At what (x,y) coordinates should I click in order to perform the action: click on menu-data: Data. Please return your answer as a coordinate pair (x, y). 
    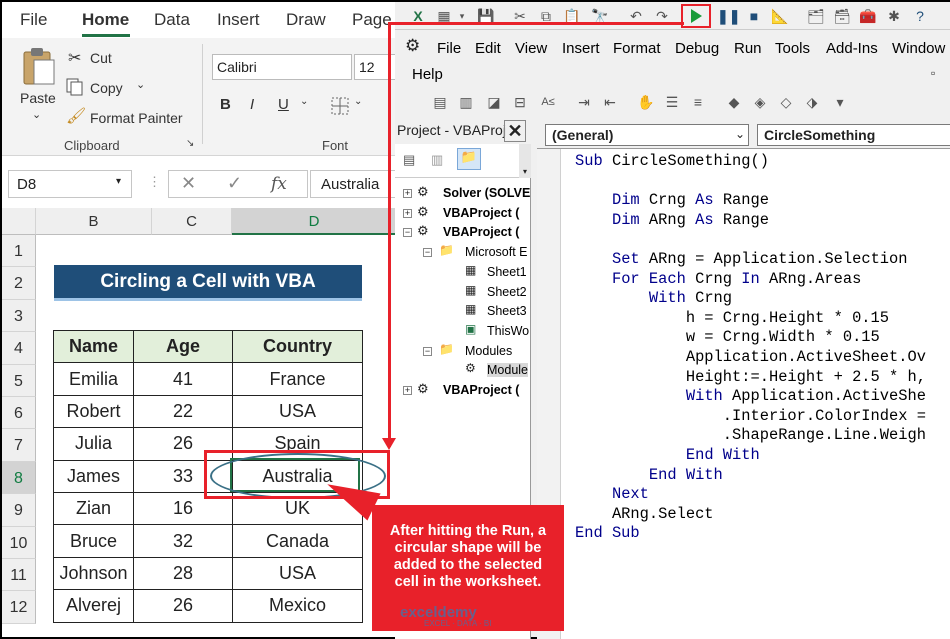
    Looking at the image, I should click on (172, 20).